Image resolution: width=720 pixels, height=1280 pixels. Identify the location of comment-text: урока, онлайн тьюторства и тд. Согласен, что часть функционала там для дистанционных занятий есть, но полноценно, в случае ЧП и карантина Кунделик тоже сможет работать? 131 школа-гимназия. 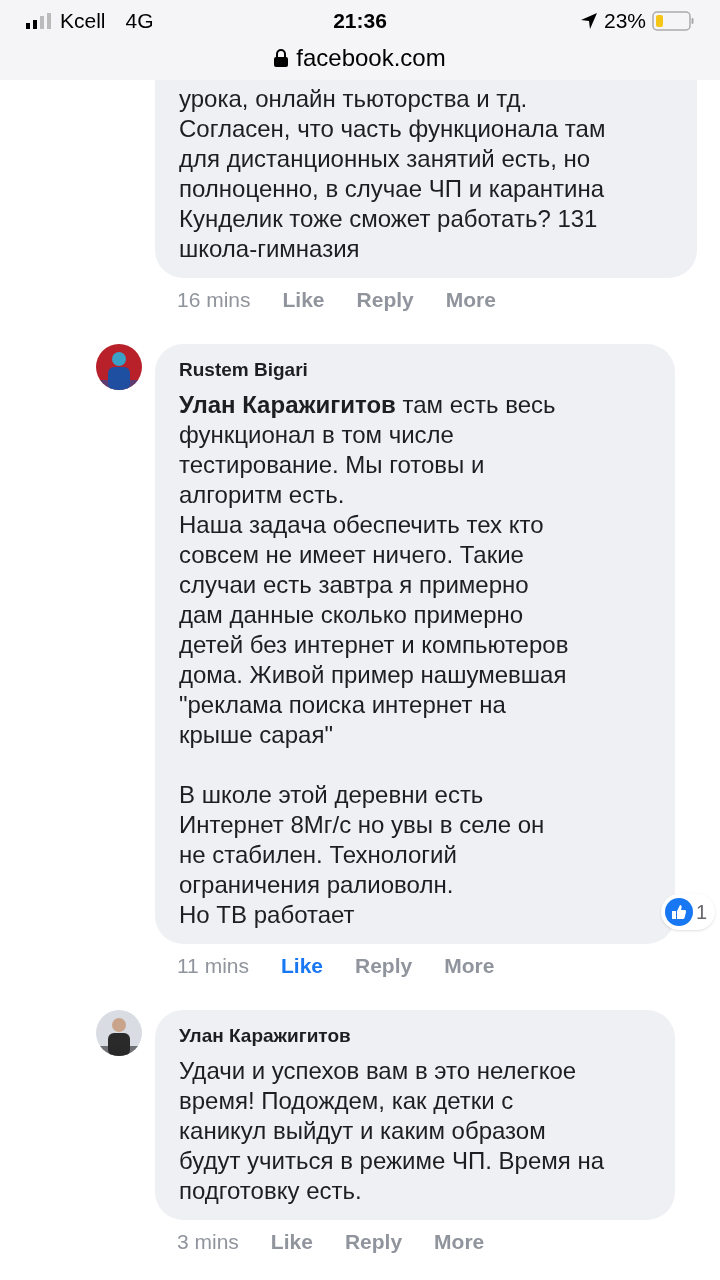
(393, 174).